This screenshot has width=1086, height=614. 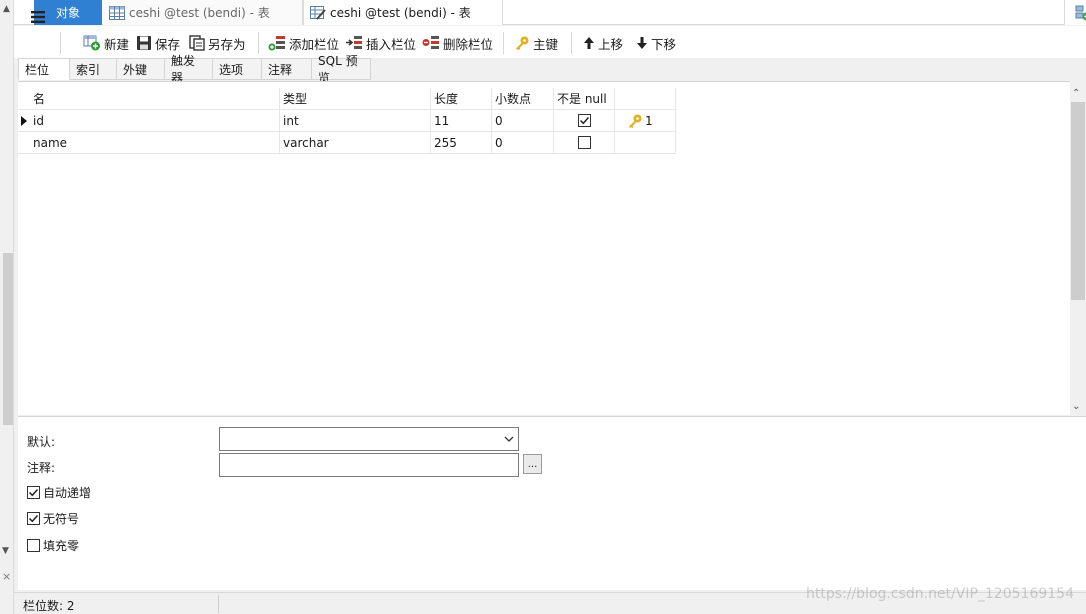 I want to click on header-type: 类型, so click(x=355, y=99).